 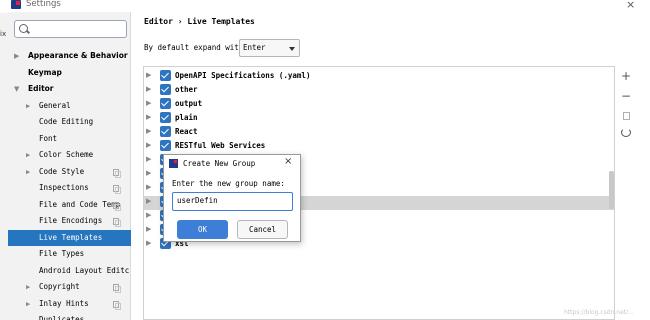 I want to click on dialog-title: Create New Group, so click(x=219, y=163).